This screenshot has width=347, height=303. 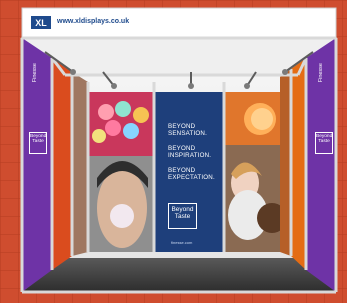 What do you see at coordinates (35, 73) in the screenshot?
I see `left-brand: Finesse` at bounding box center [35, 73].